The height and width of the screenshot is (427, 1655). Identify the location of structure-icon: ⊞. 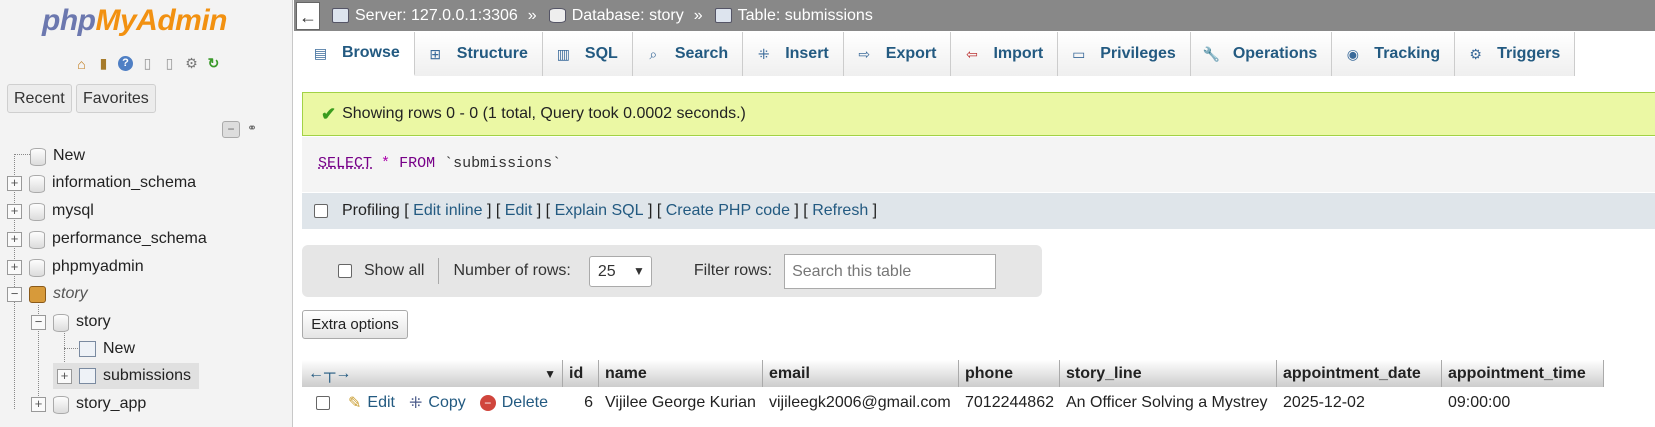
(435, 53).